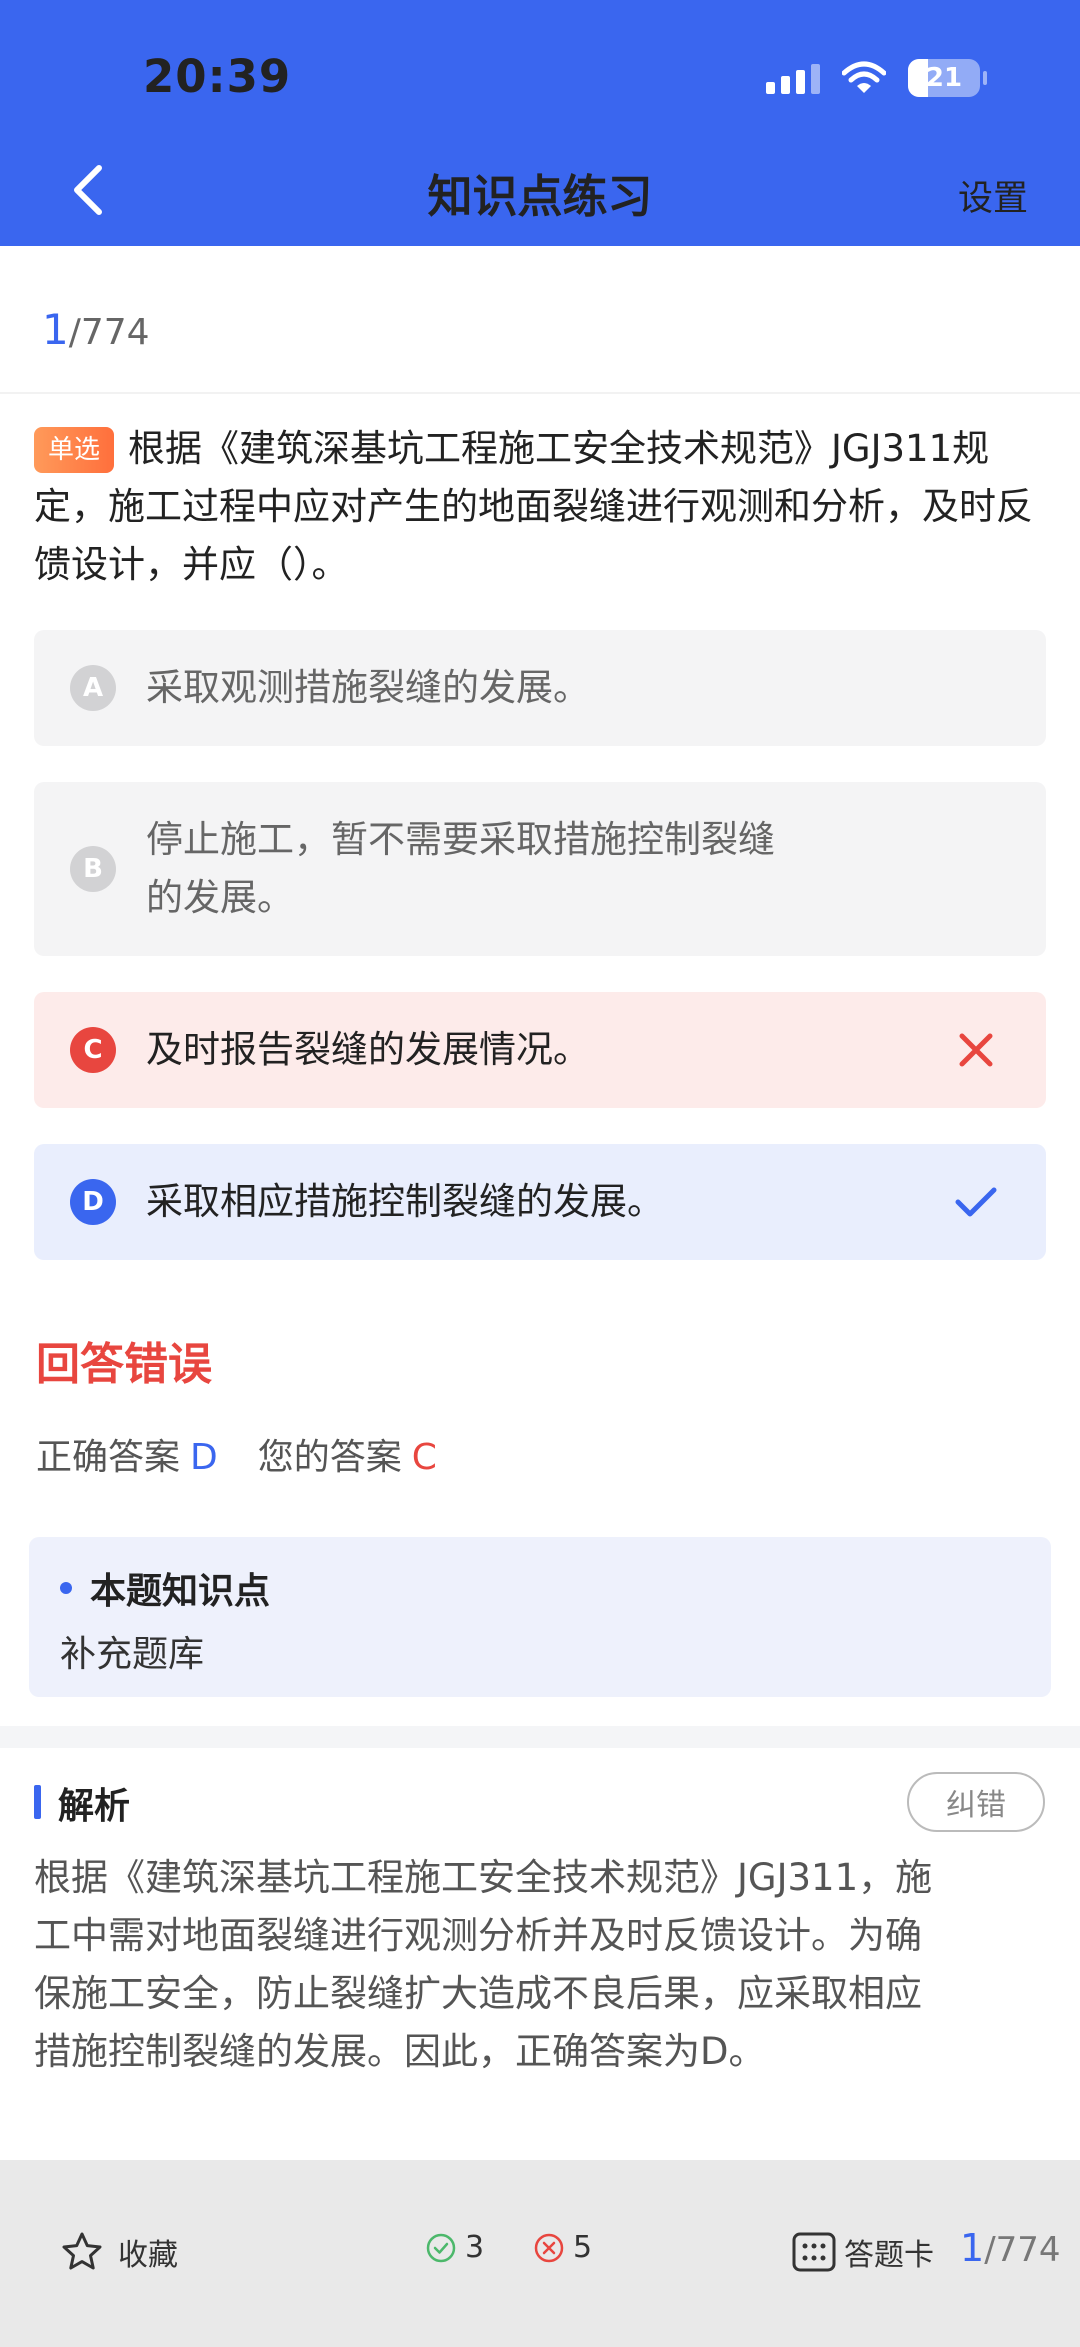  Describe the element at coordinates (944, 78) in the screenshot. I see `battery-level: 21` at that location.